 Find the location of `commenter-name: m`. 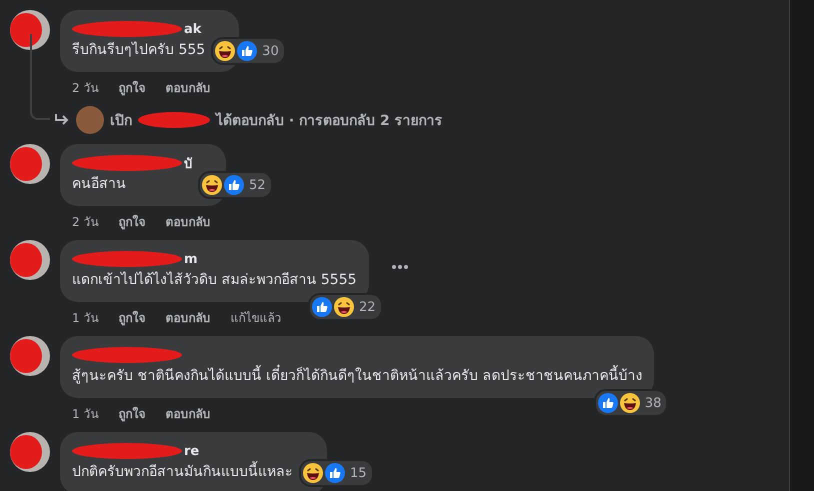

commenter-name: m is located at coordinates (191, 259).